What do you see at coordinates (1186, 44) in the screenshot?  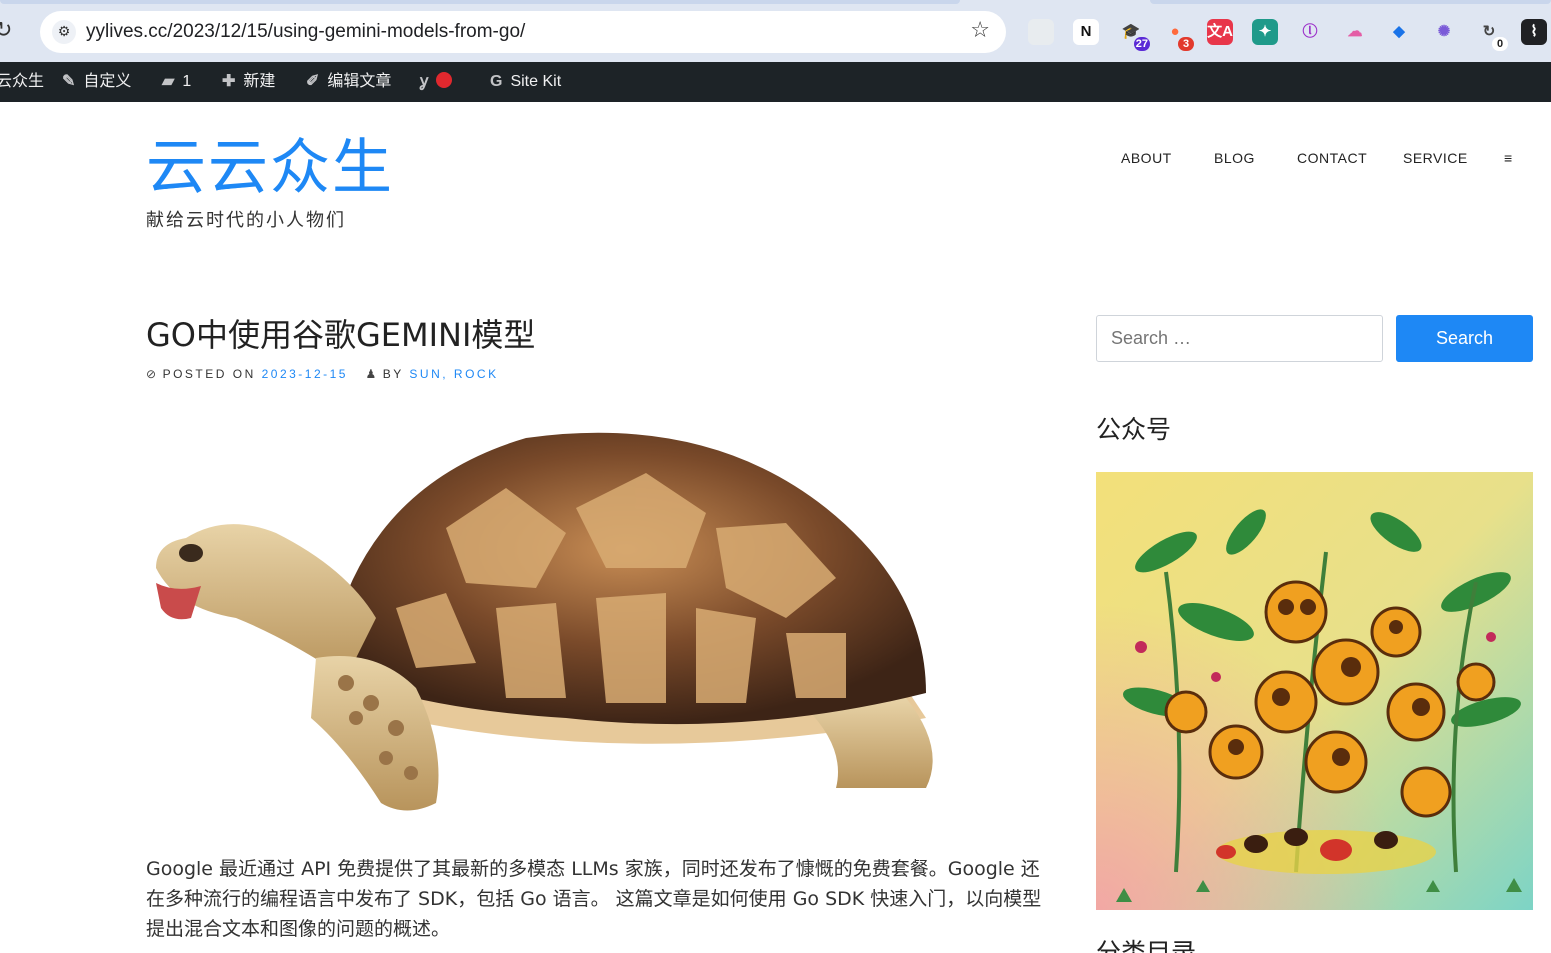 I see `extension-badge: 3` at bounding box center [1186, 44].